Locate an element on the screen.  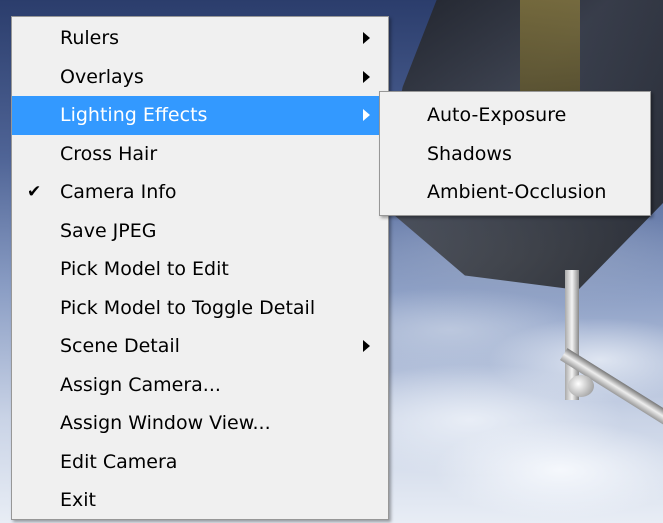
menu-item-edit-camera: Edit Camera is located at coordinates (200, 462).